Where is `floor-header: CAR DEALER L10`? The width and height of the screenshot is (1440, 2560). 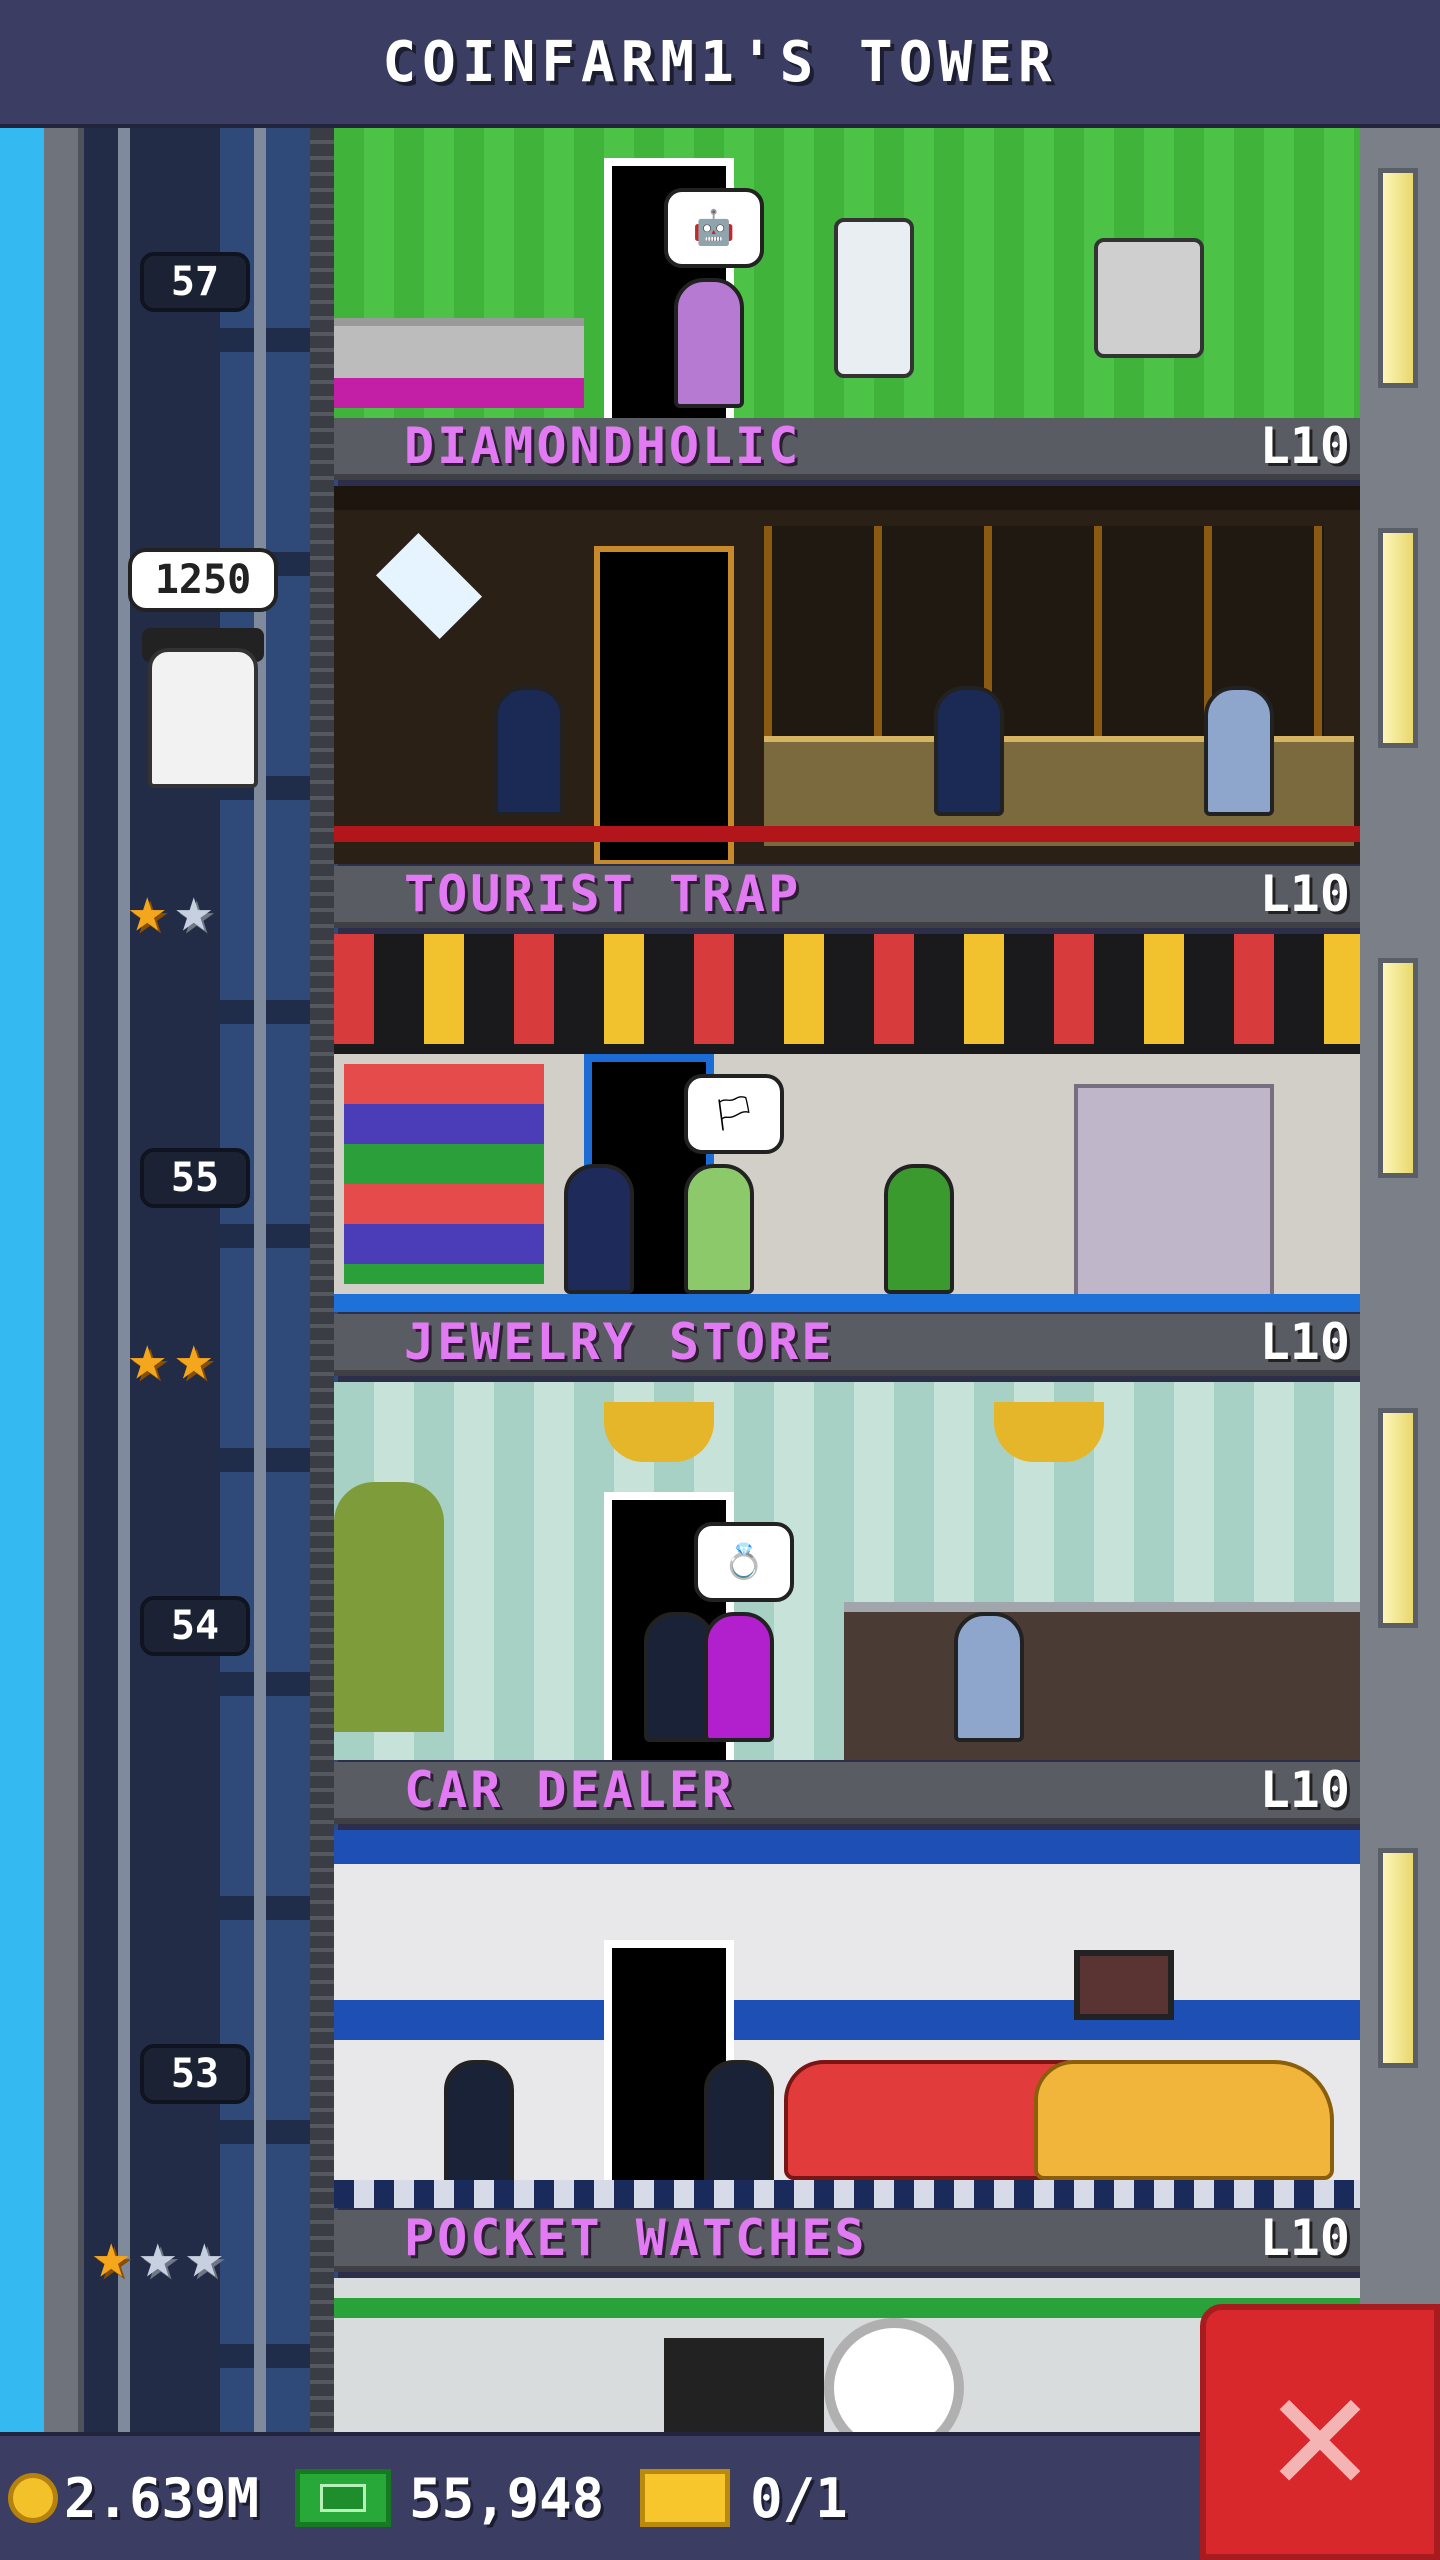
floor-header: CAR DEALER L10 is located at coordinates (847, 1792).